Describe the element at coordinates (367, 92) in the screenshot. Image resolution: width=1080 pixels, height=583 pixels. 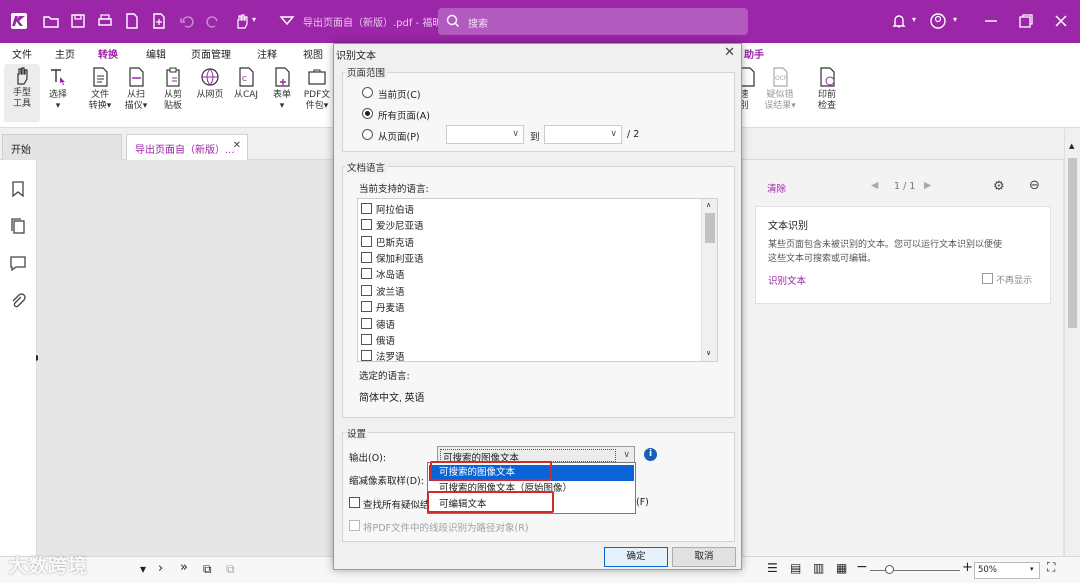
I see `current-page-radio` at that location.